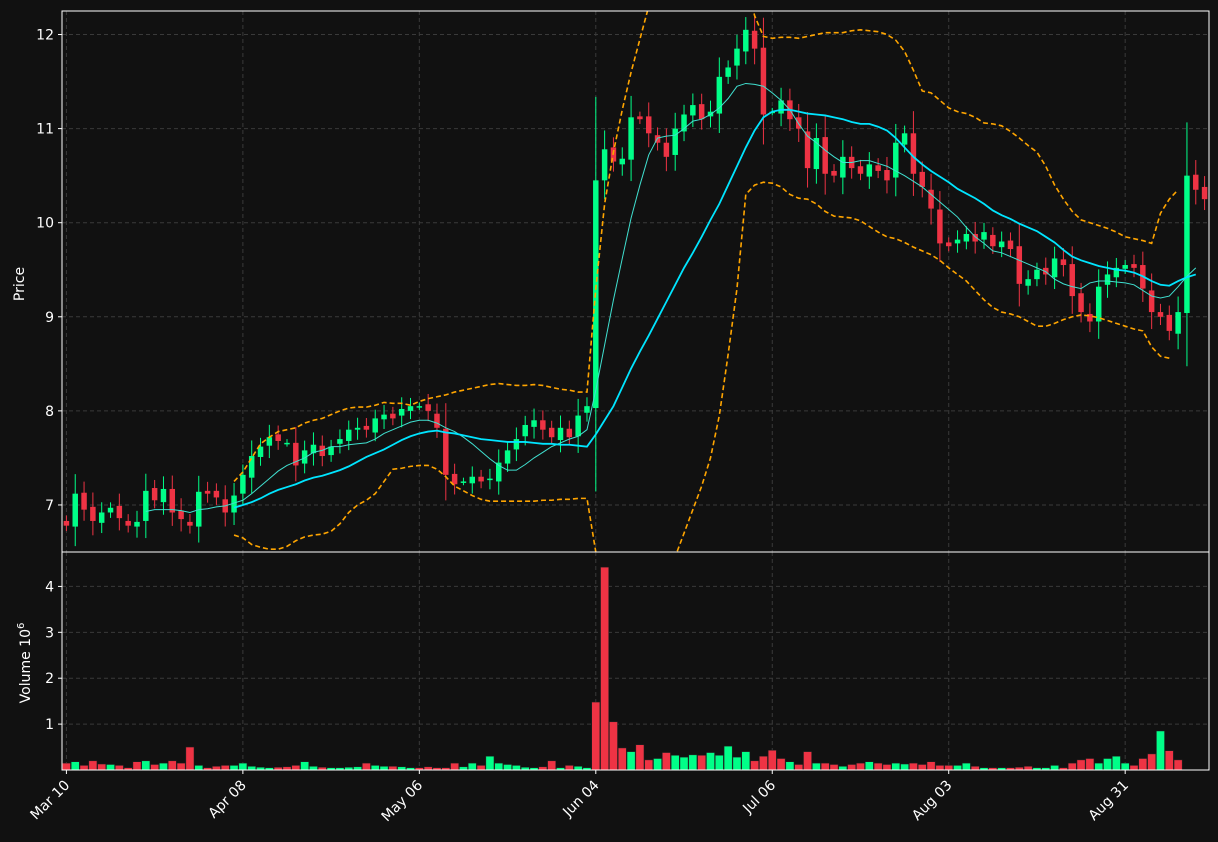  What do you see at coordinates (49, 587) in the screenshot?
I see `volume-tick-label: 4` at bounding box center [49, 587].